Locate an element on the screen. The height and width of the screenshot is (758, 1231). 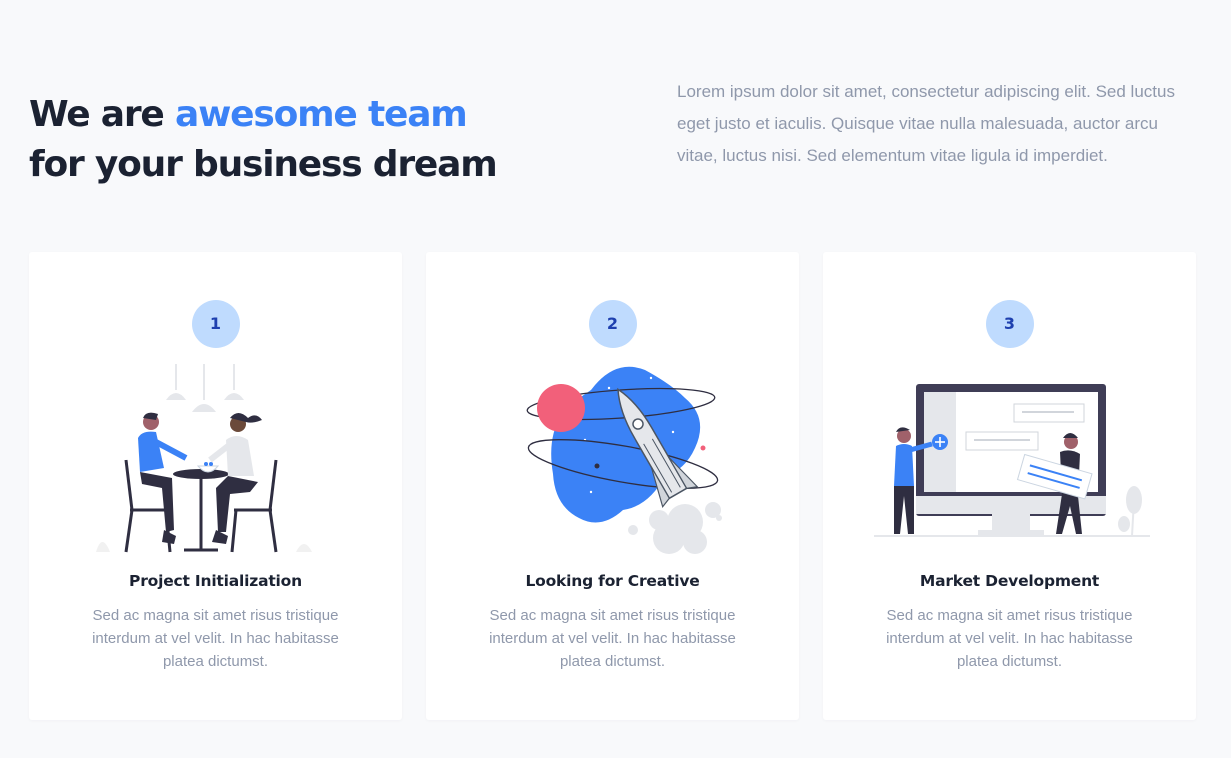
step-number-badge: 1 is located at coordinates (215, 324).